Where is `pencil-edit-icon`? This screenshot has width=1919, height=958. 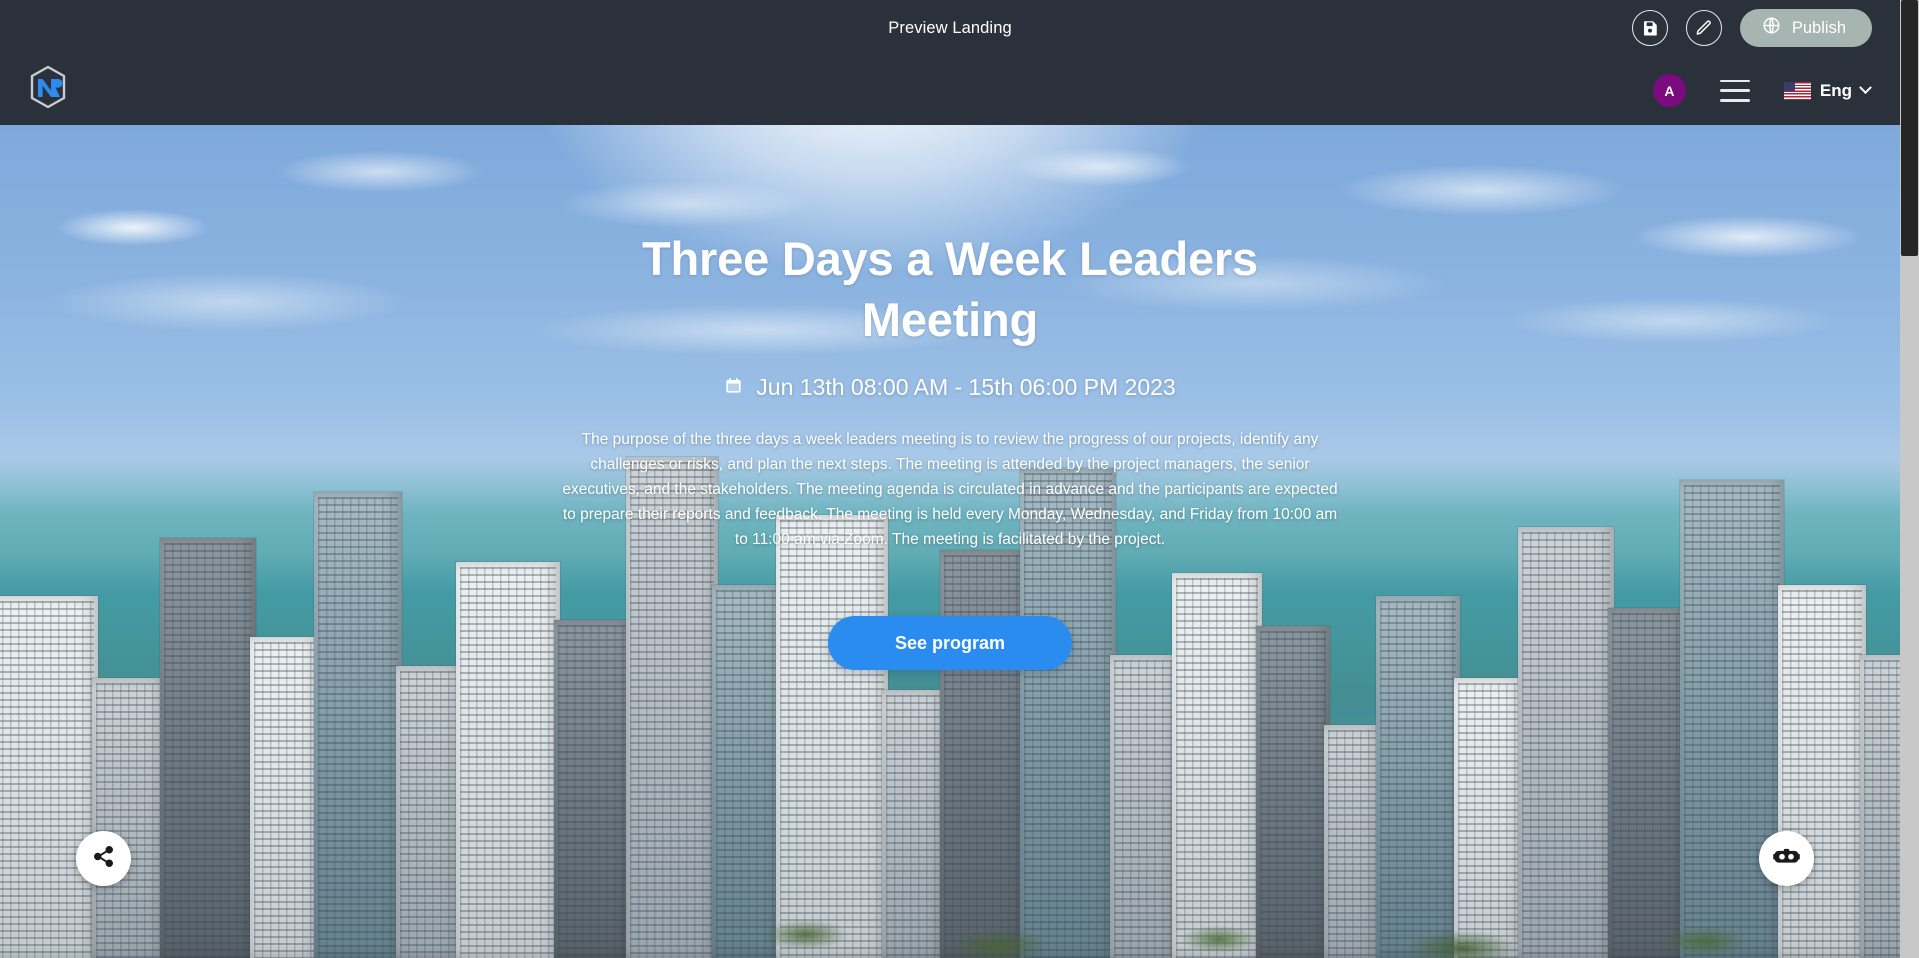
pencil-edit-icon is located at coordinates (1704, 28).